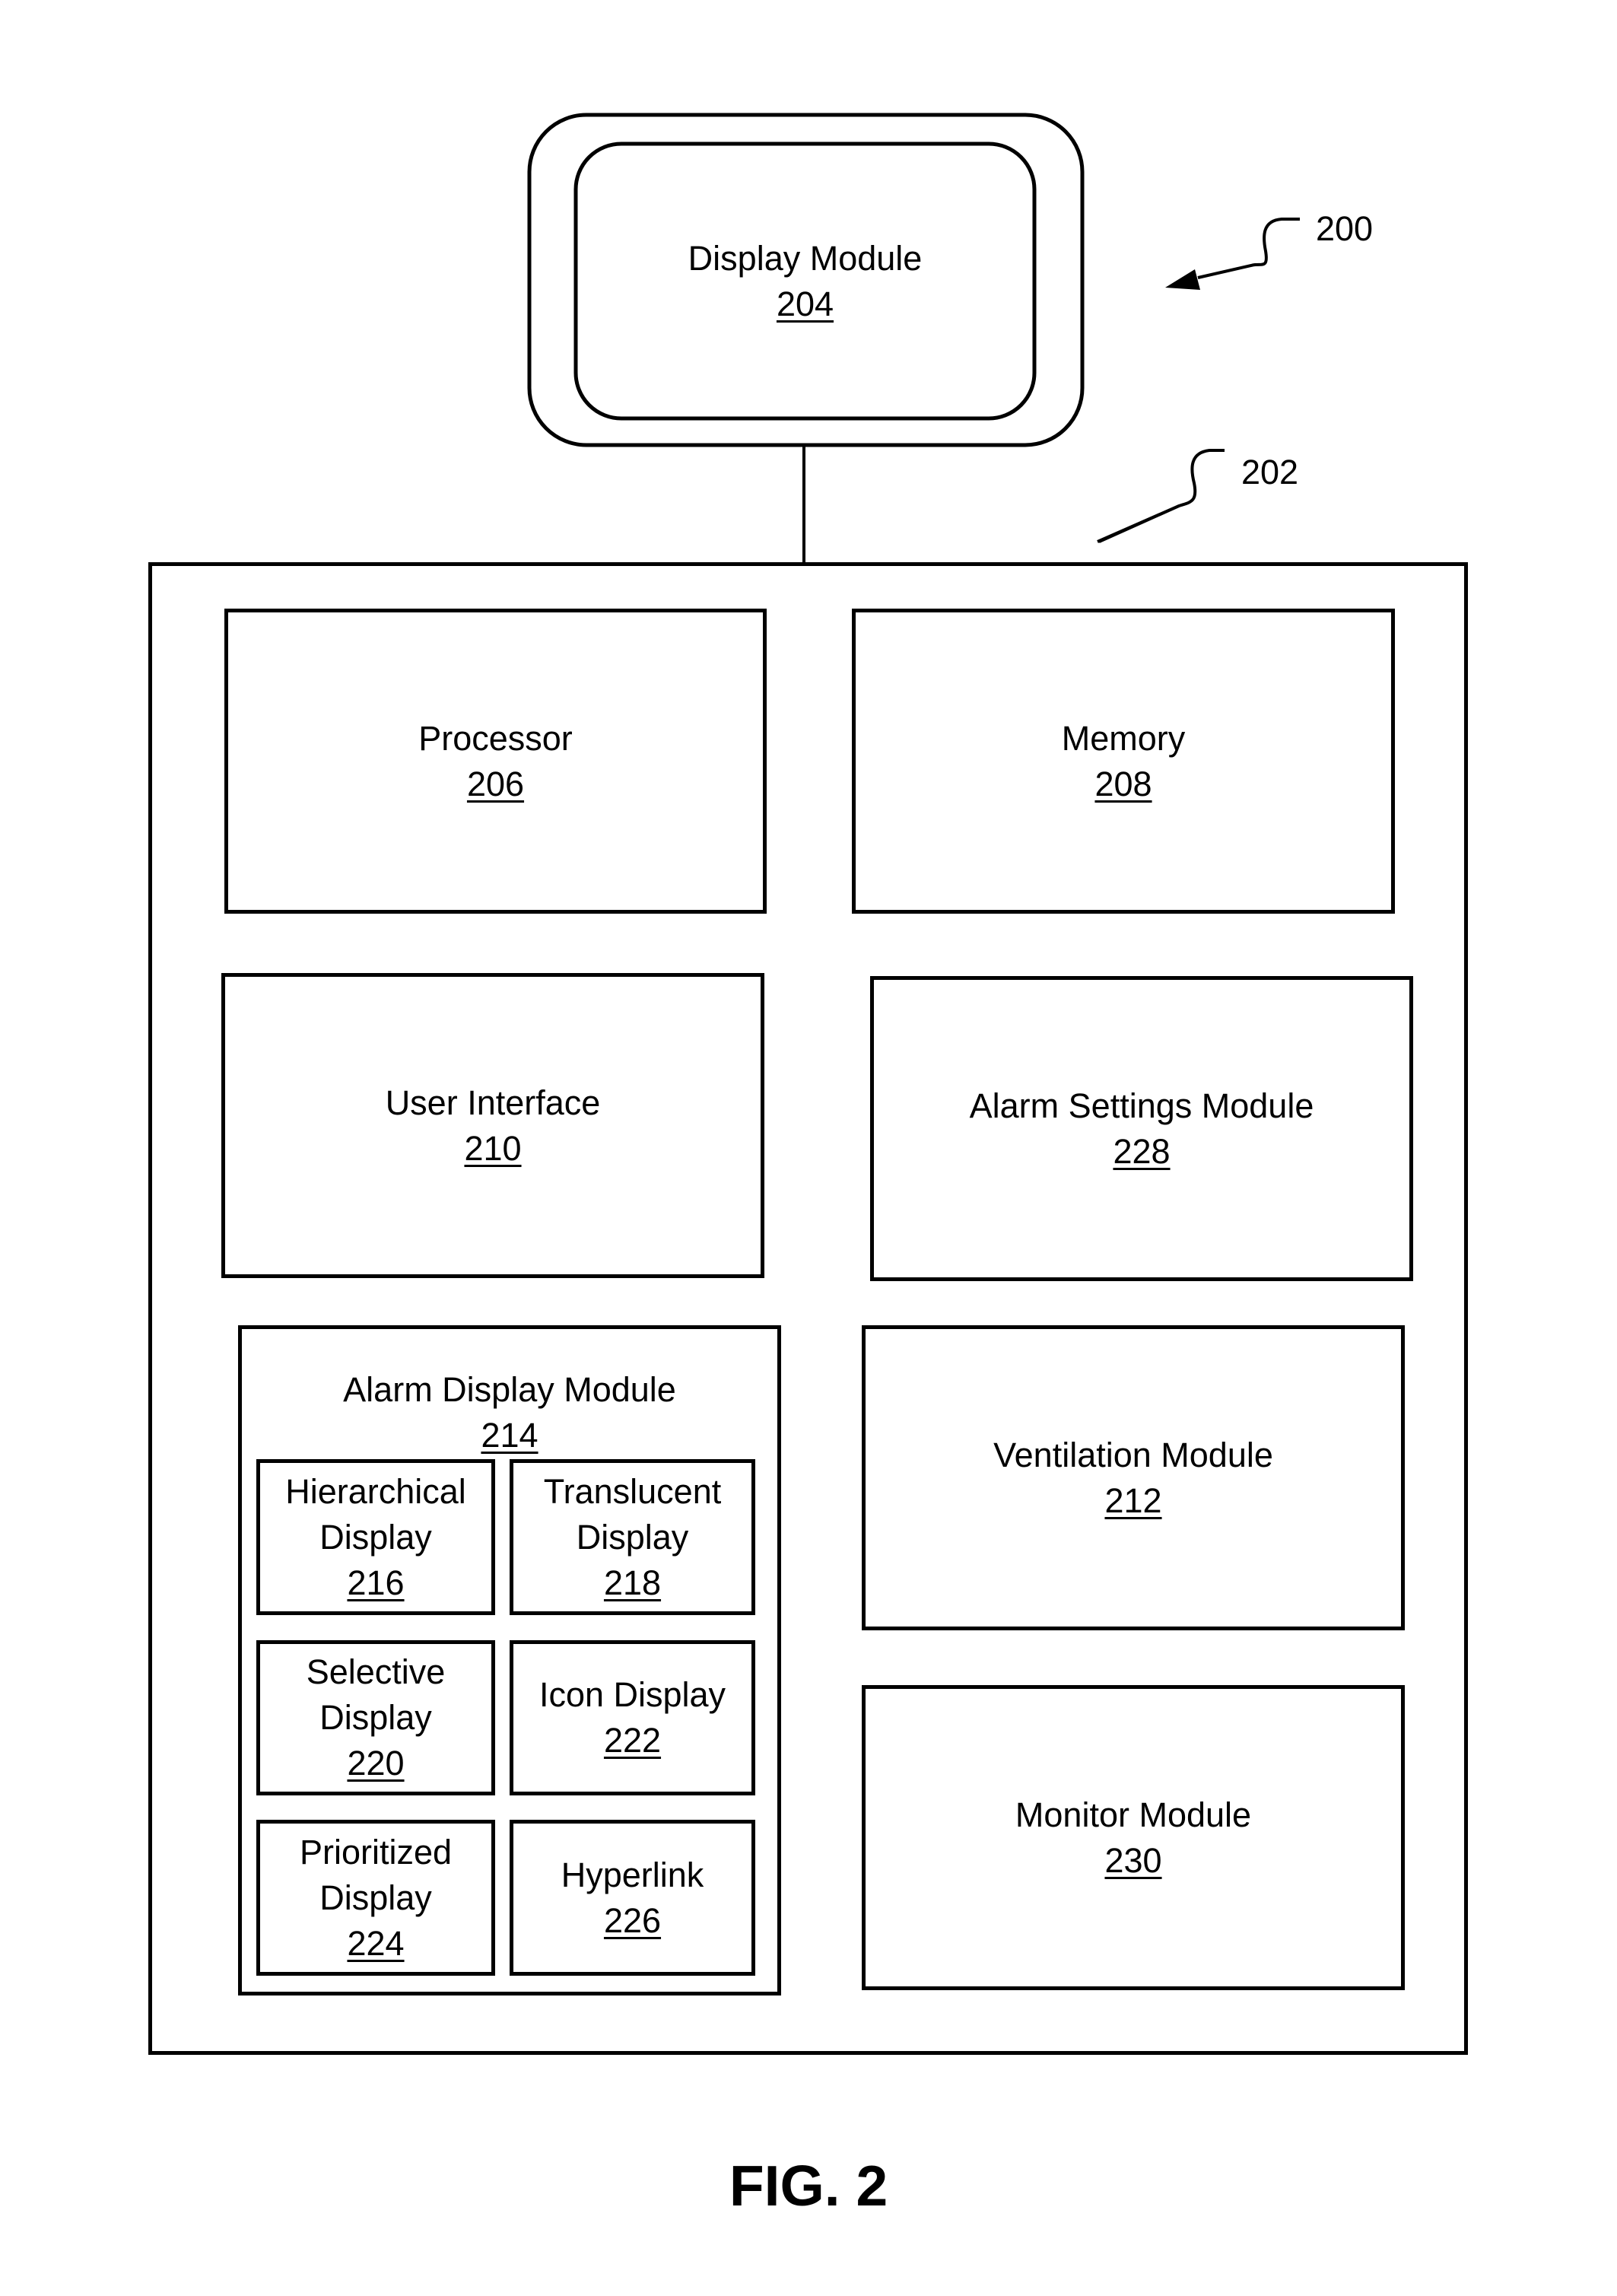 Image resolution: width=1617 pixels, height=2296 pixels. What do you see at coordinates (376, 1851) in the screenshot?
I see `submodule-label-line1: Prioritized` at bounding box center [376, 1851].